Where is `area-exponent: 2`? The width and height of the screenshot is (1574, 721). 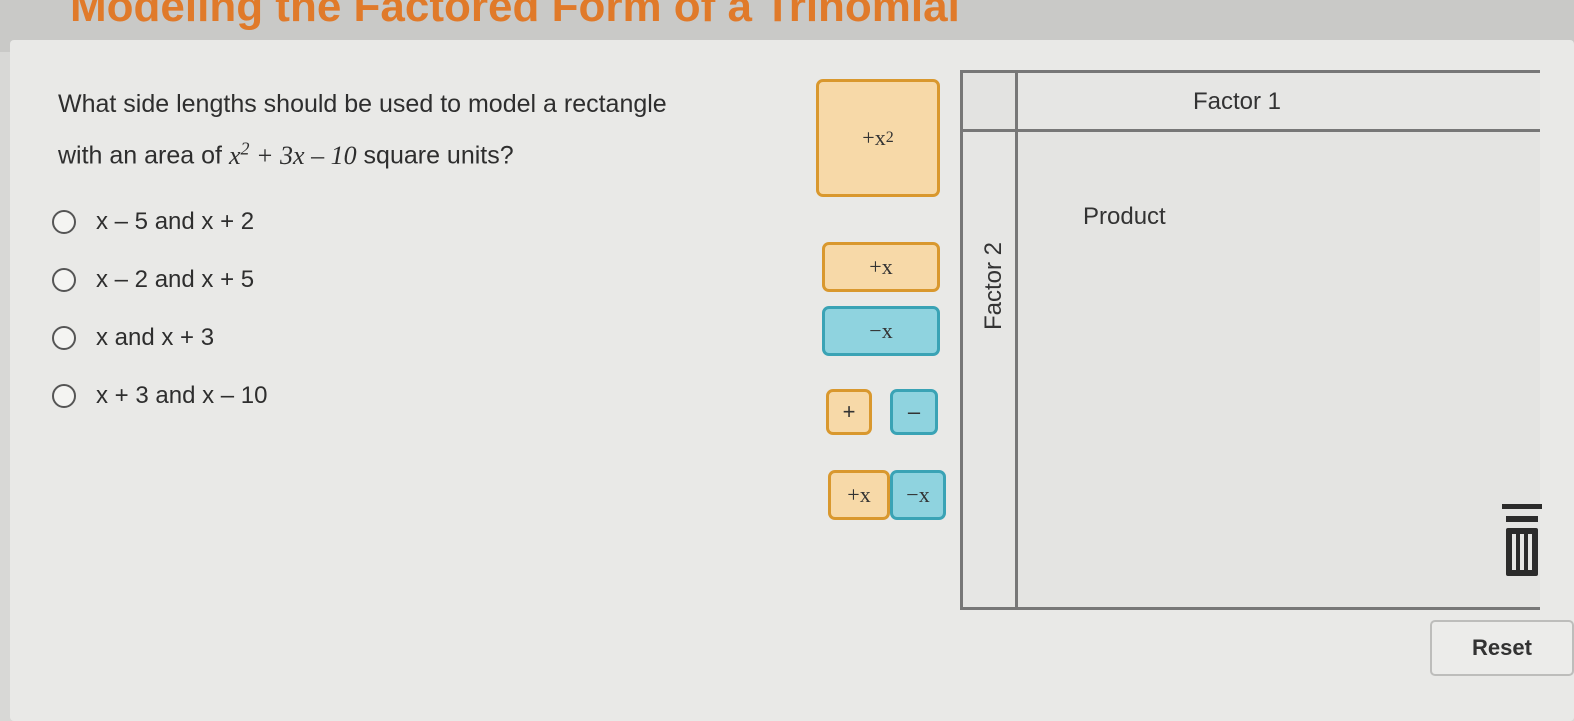
area-exponent: 2 is located at coordinates (245, 148).